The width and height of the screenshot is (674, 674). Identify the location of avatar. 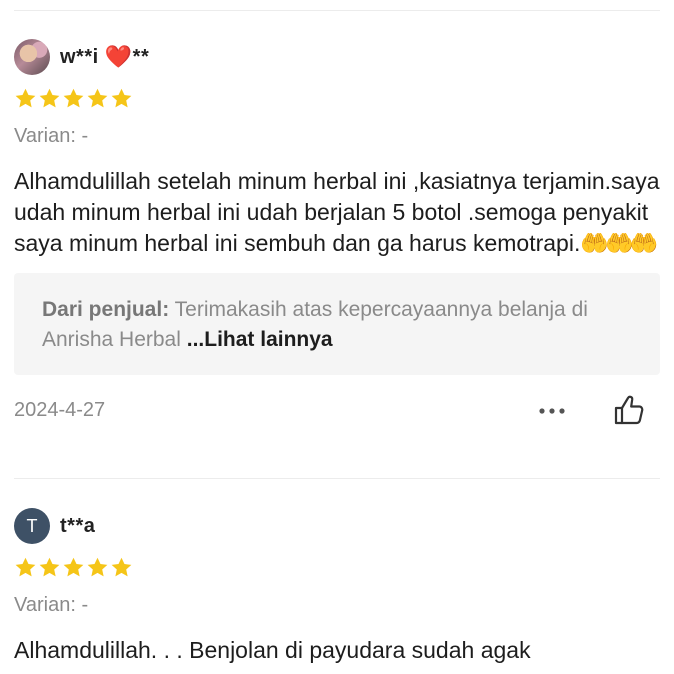
(32, 57).